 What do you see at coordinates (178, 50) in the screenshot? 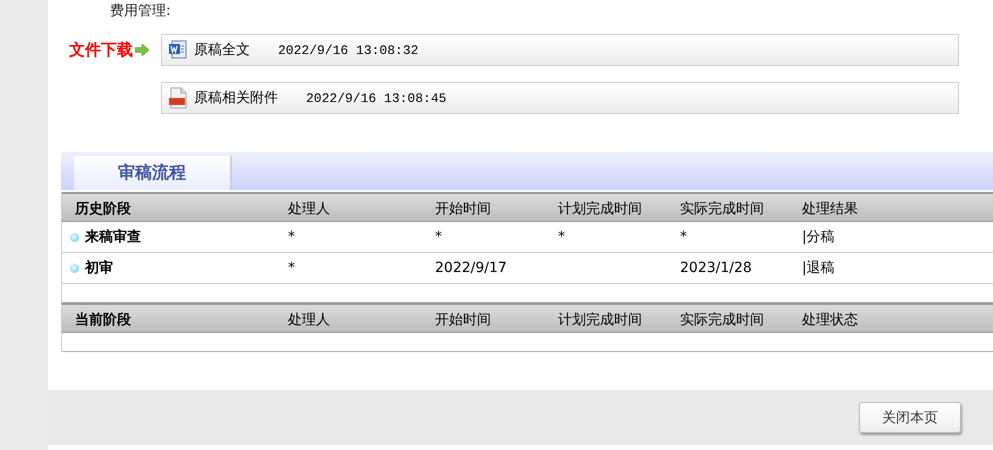
I see `word-document-icon` at bounding box center [178, 50].